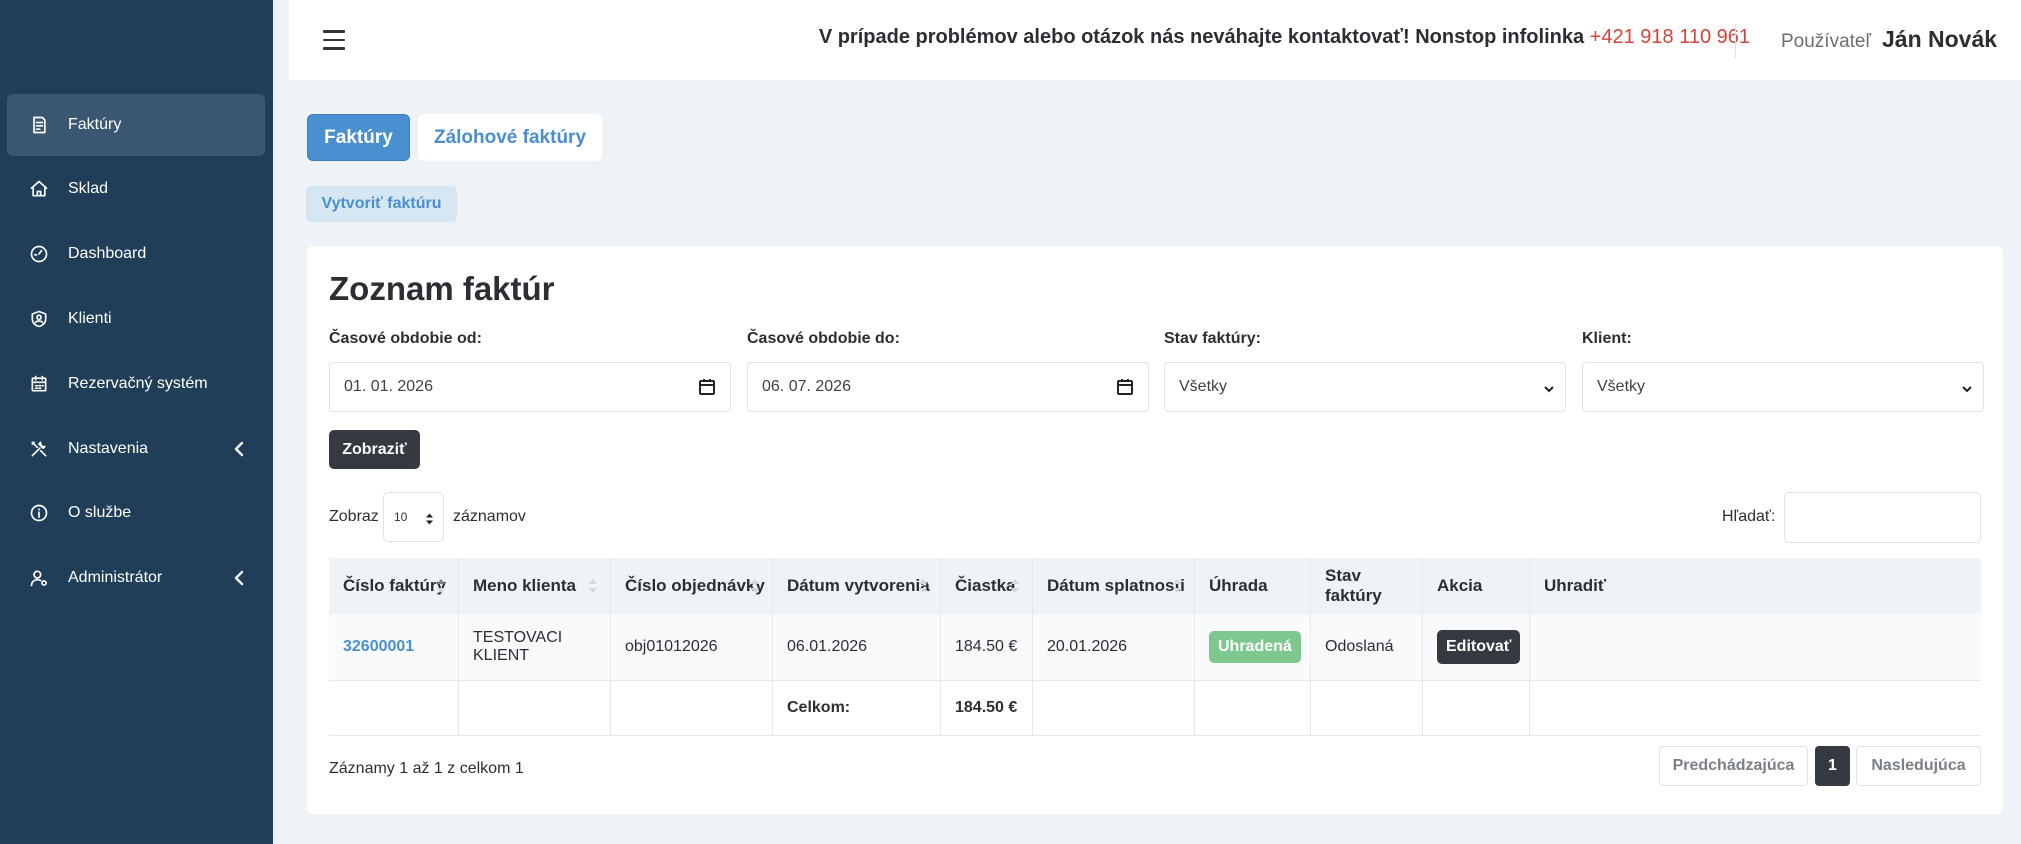 Image resolution: width=2021 pixels, height=844 pixels. I want to click on pagination-next: Nasledujúca, so click(1918, 766).